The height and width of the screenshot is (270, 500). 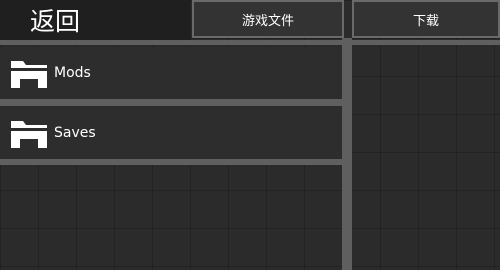 I want to click on tab-downloads: 下载, so click(x=426, y=19).